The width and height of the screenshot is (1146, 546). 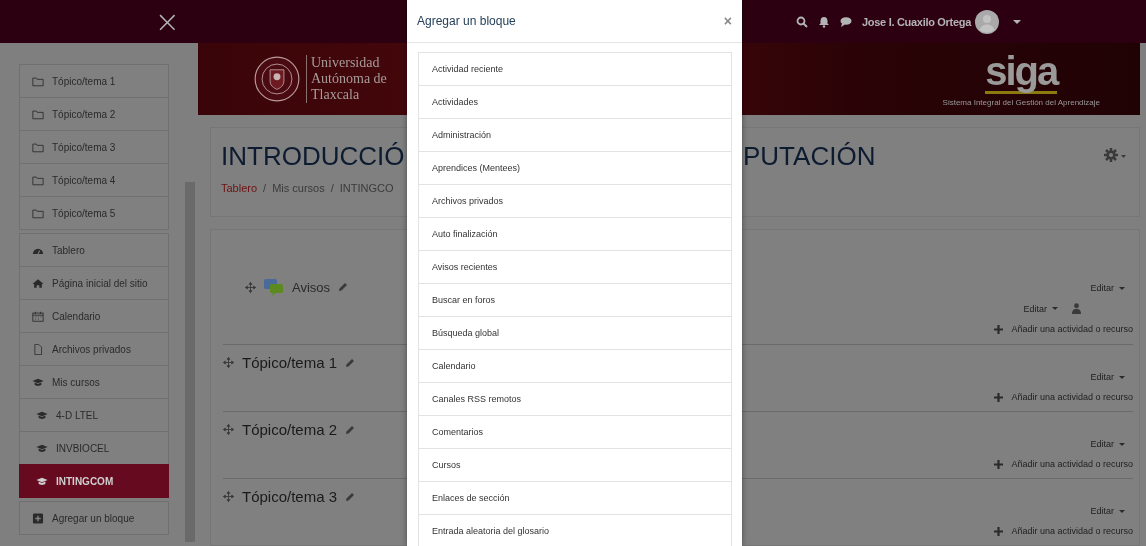 What do you see at coordinates (575, 498) in the screenshot?
I see `block-option: Enlaces de sección` at bounding box center [575, 498].